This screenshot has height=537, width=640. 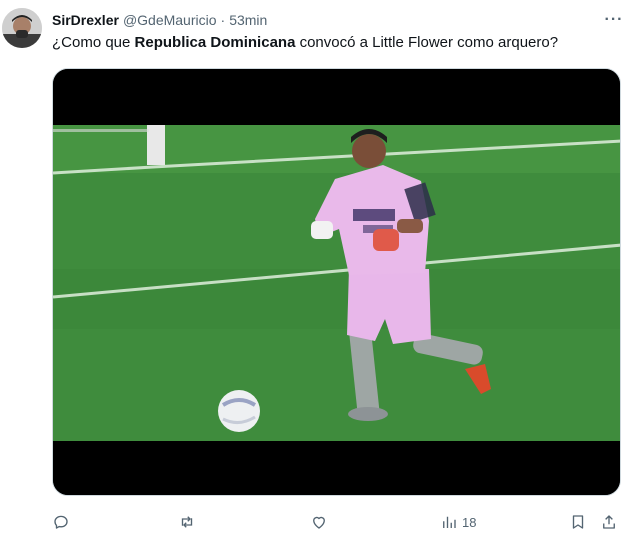 I want to click on retweet-button, so click(x=187, y=522).